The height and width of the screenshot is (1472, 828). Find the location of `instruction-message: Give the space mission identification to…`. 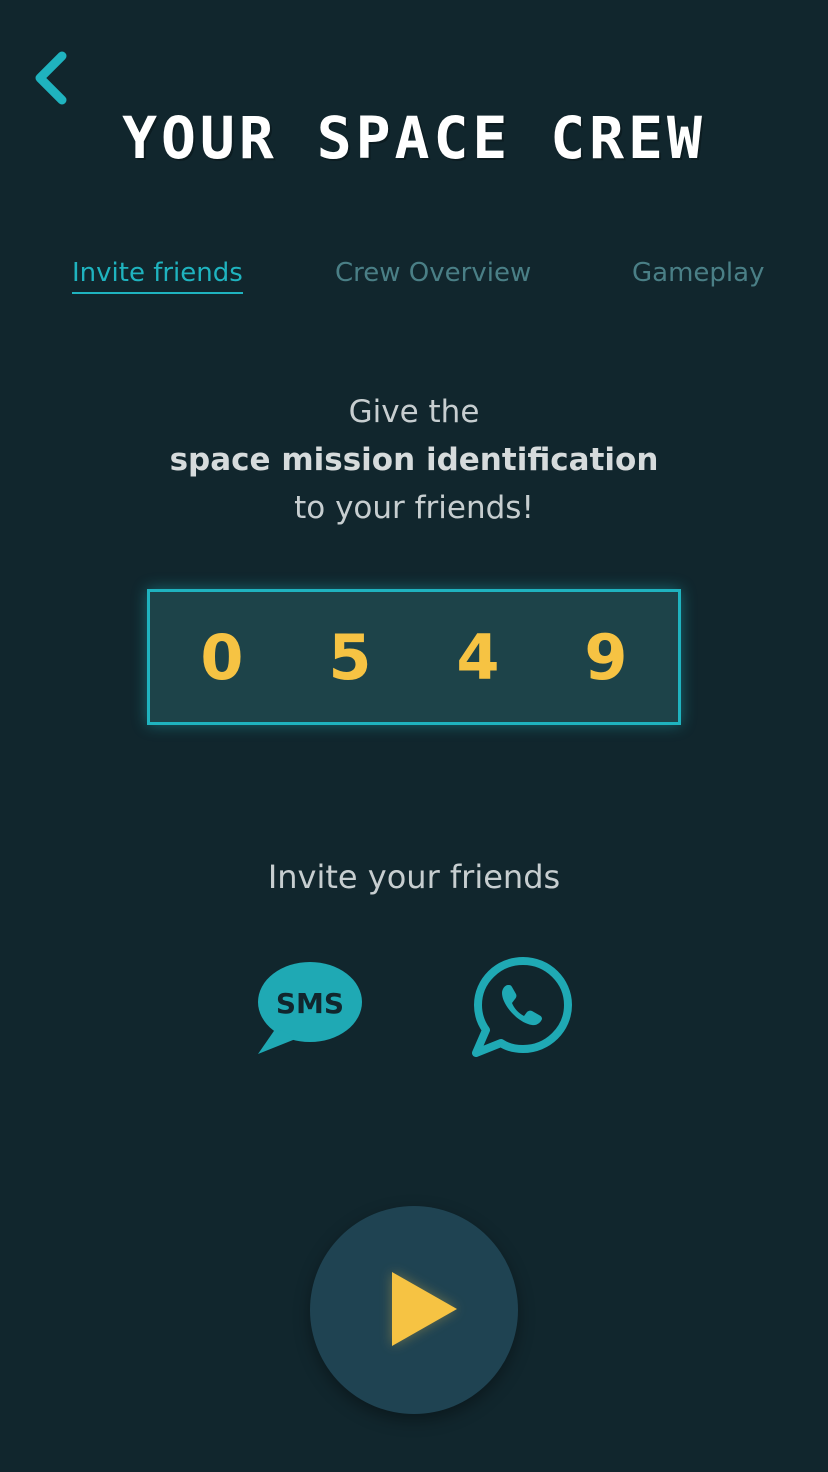

instruction-message: Give the space mission identification to… is located at coordinates (414, 460).